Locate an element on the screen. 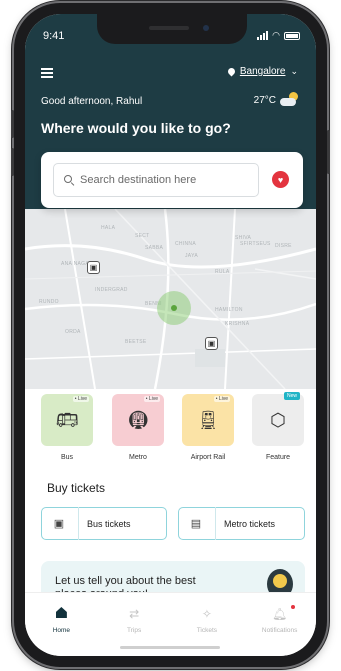  bus-tickets-button: ▣ Bus tickets is located at coordinates (104, 523).